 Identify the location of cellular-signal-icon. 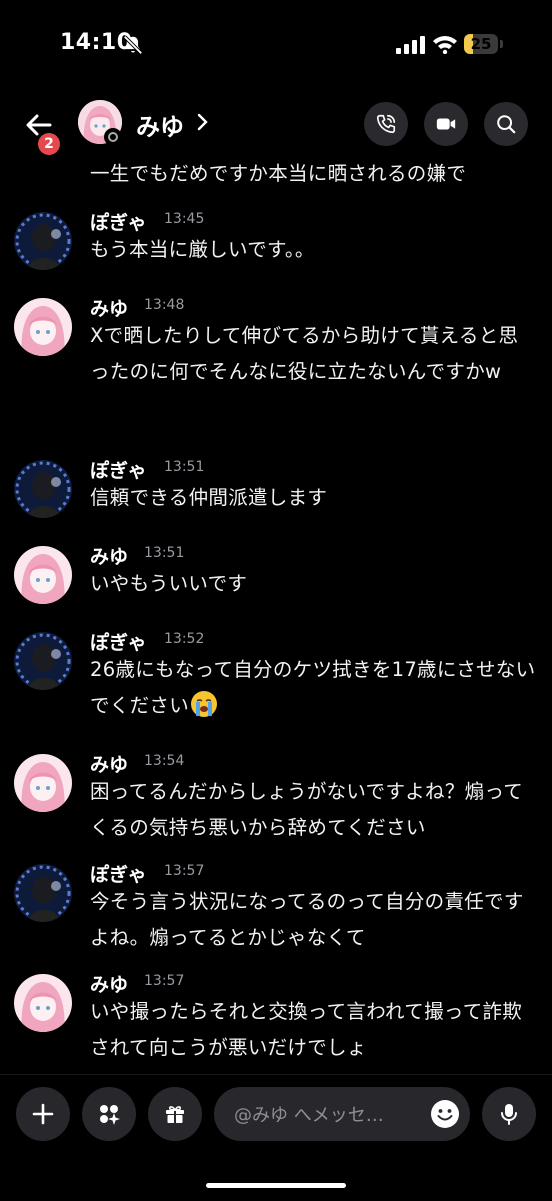
(410, 45).